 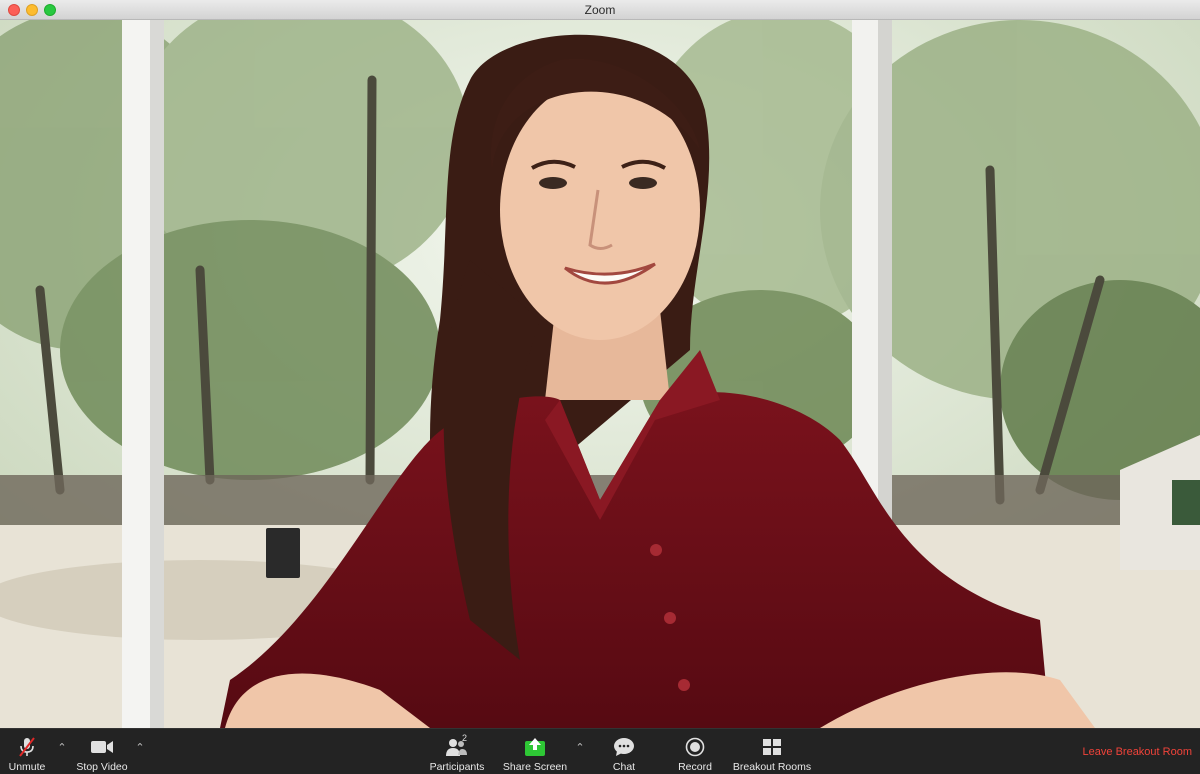 I want to click on unmute-button: Unmute, so click(x=27, y=752).